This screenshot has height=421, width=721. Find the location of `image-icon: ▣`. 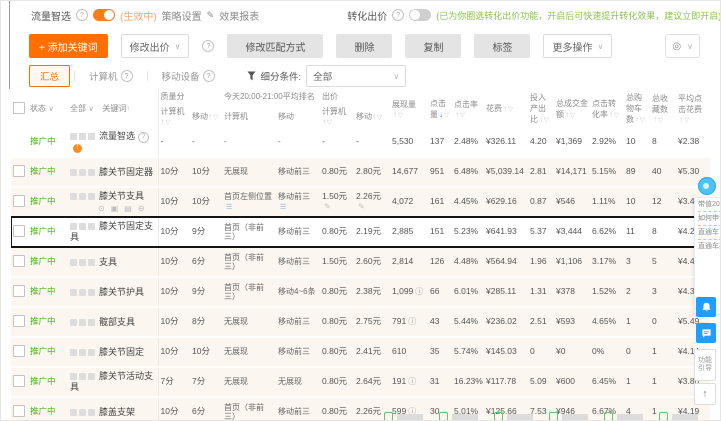

image-icon: ▣ is located at coordinates (115, 208).